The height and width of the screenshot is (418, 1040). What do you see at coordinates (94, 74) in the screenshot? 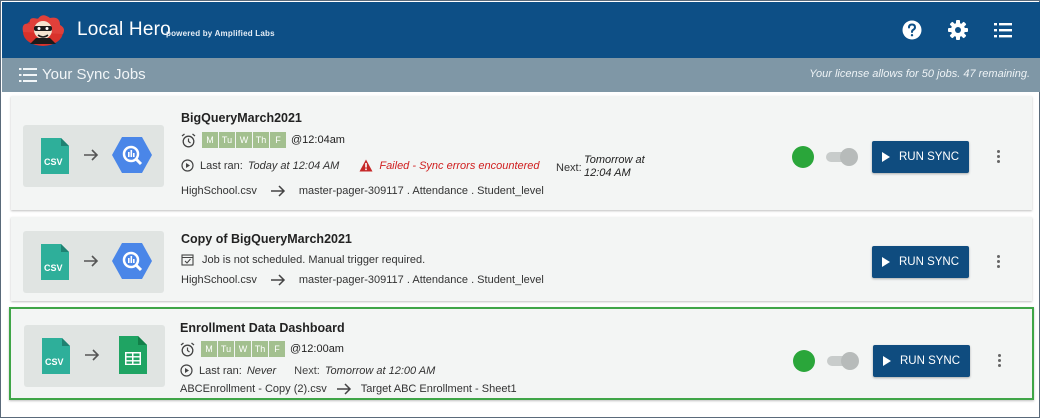
I see `sync-jobs-title: Your Sync Jobs` at bounding box center [94, 74].